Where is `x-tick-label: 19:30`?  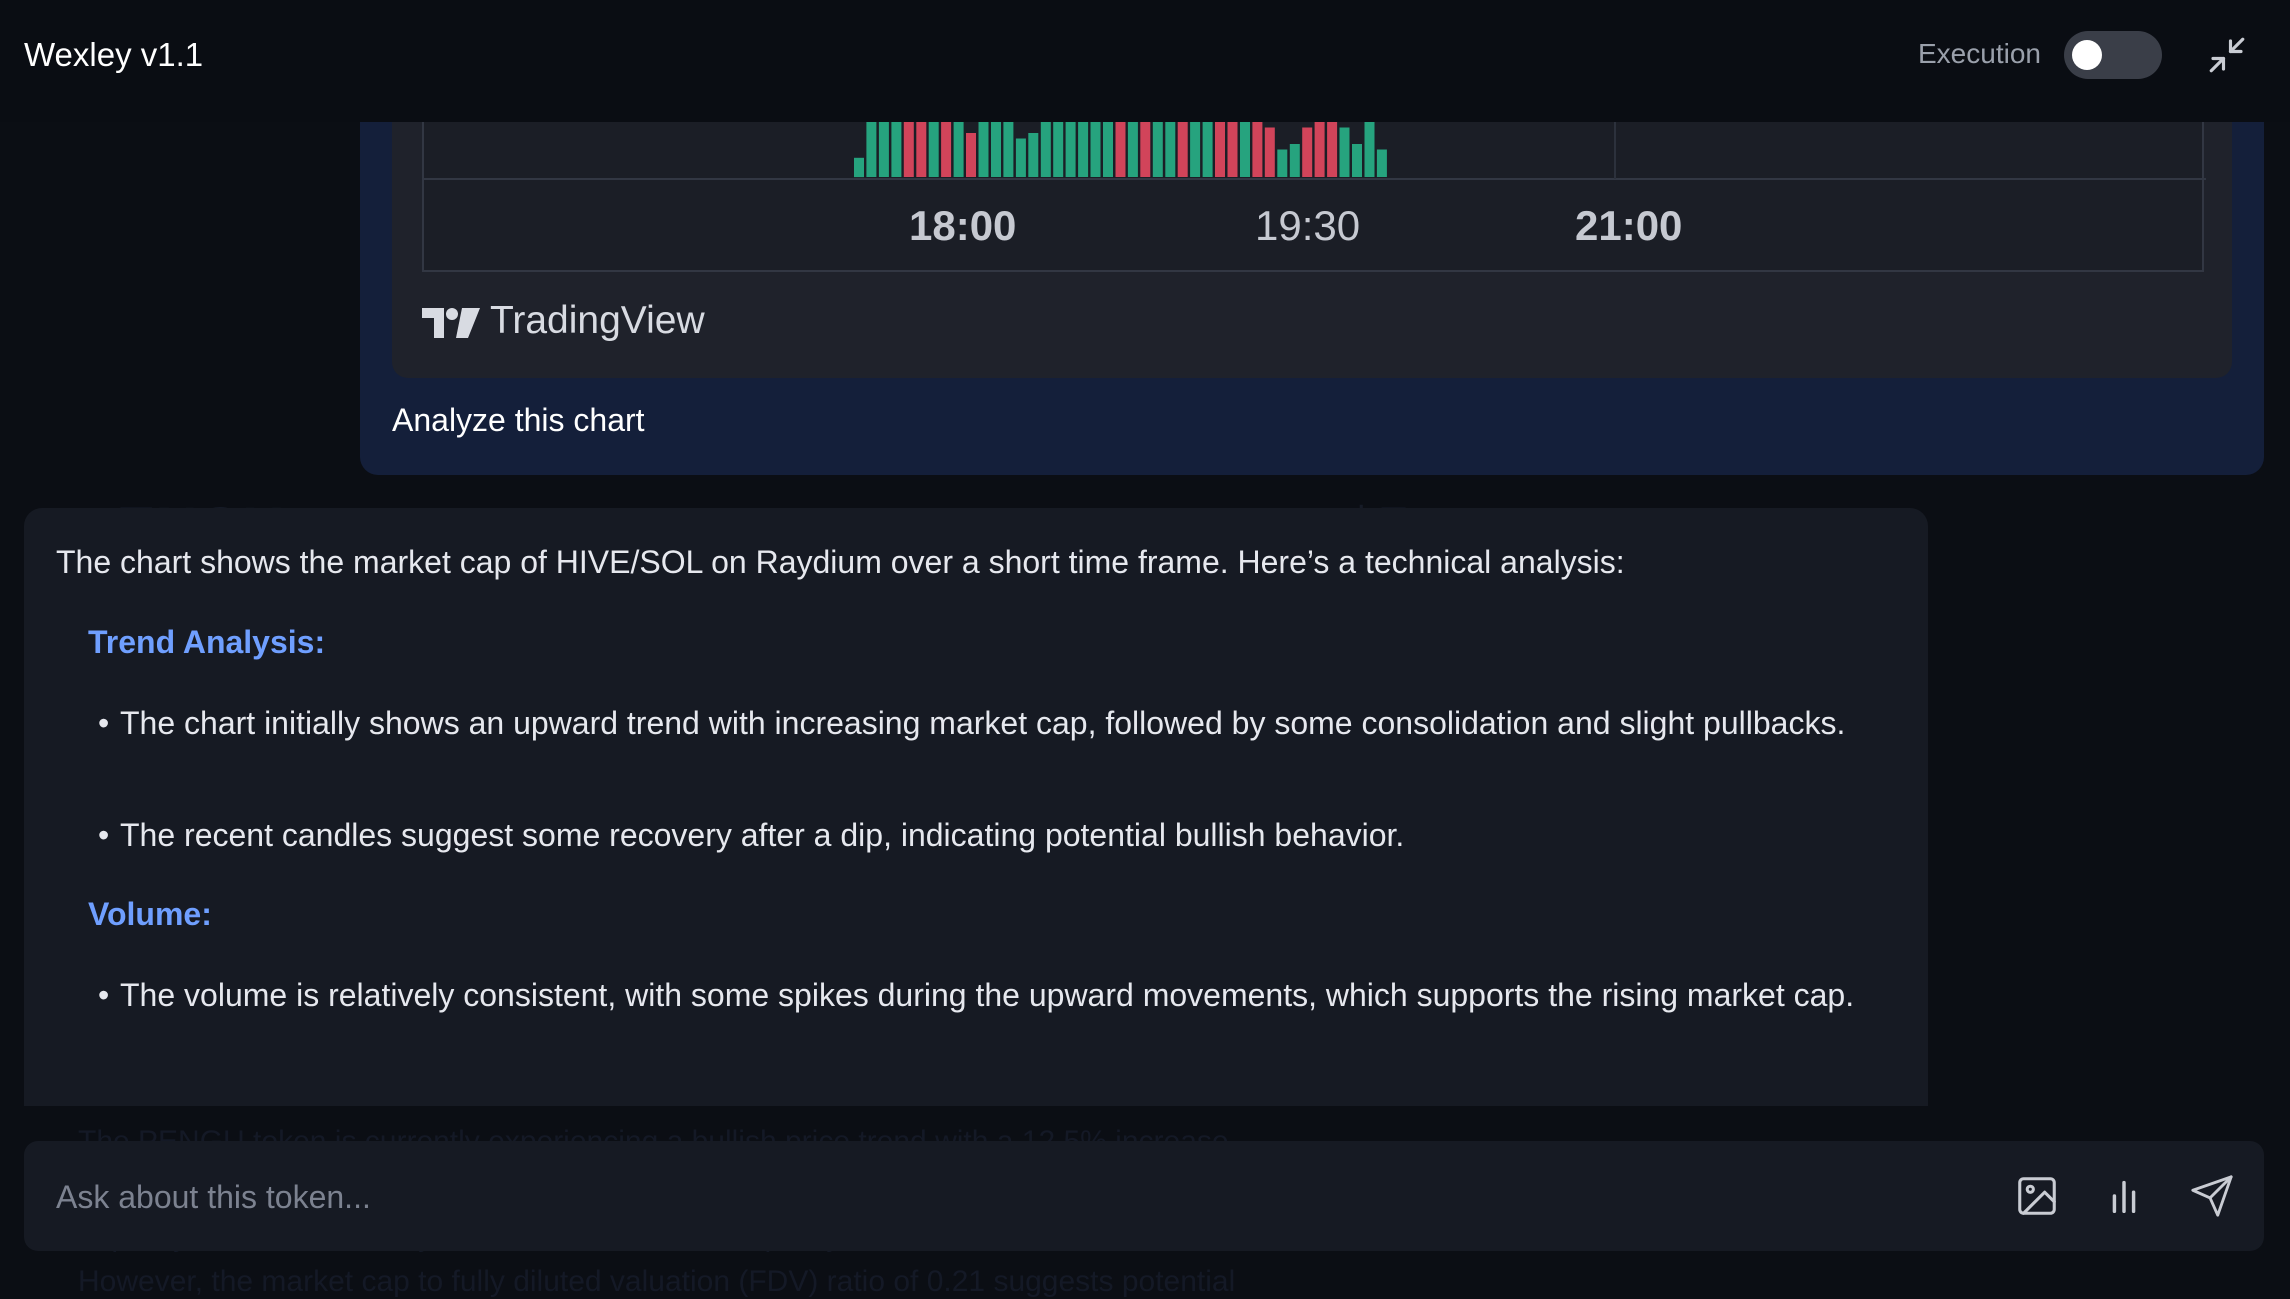
x-tick-label: 19:30 is located at coordinates (1308, 225).